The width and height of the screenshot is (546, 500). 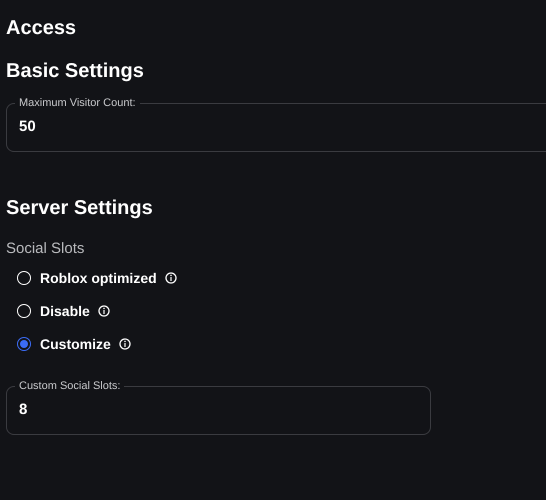 I want to click on number-input: 8, so click(x=218, y=409).